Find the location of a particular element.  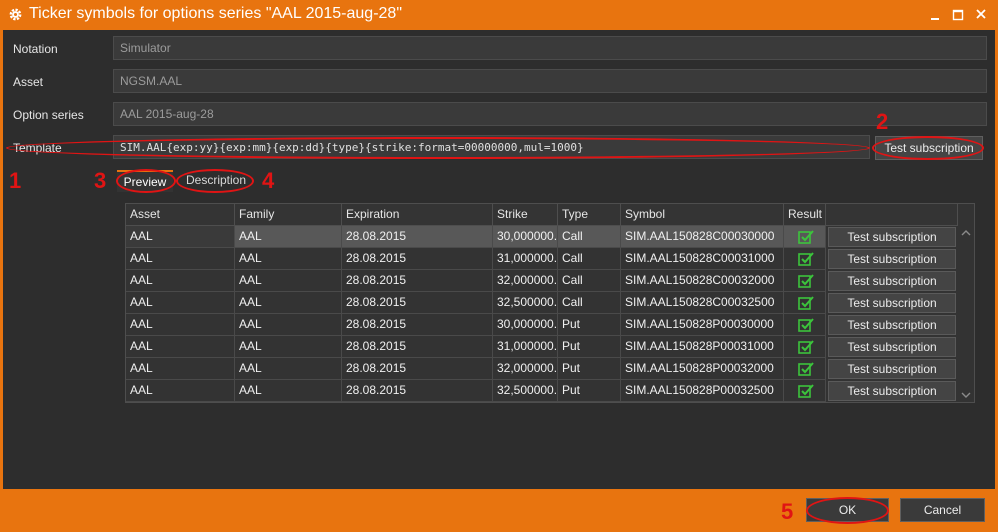

annotation-ellipse-template is located at coordinates (438, 148).